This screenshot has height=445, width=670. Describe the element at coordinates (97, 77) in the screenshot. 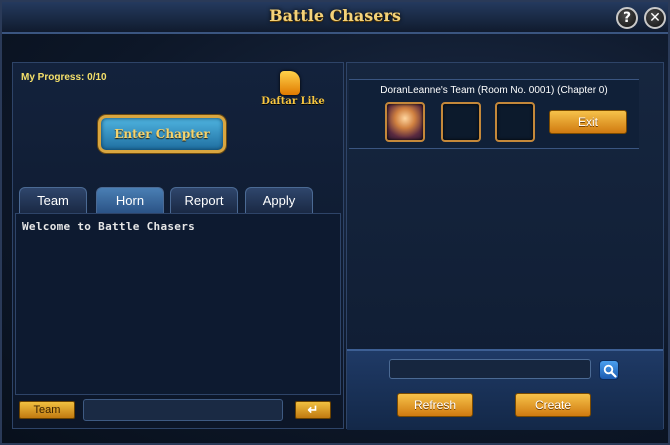

I see `progress-value: 0/10` at that location.